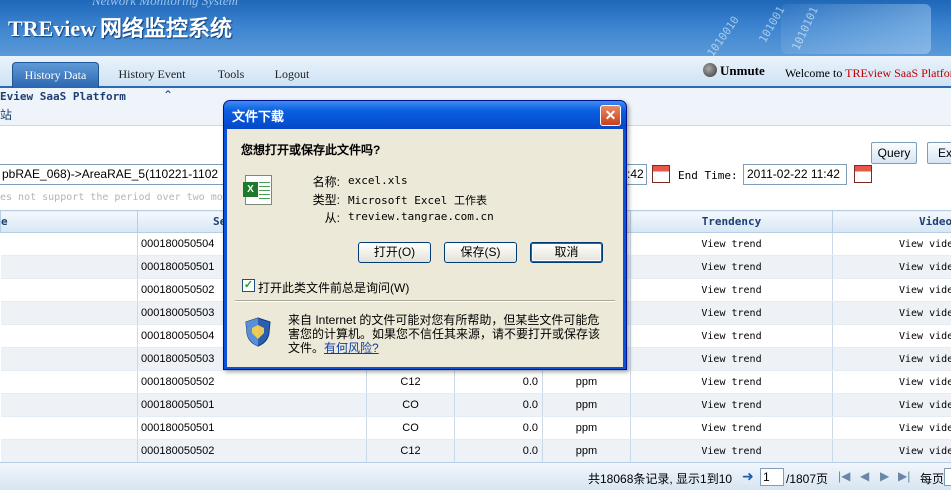 This screenshot has width=951, height=500. I want to click on file-name-value: excel.xls, so click(378, 180).